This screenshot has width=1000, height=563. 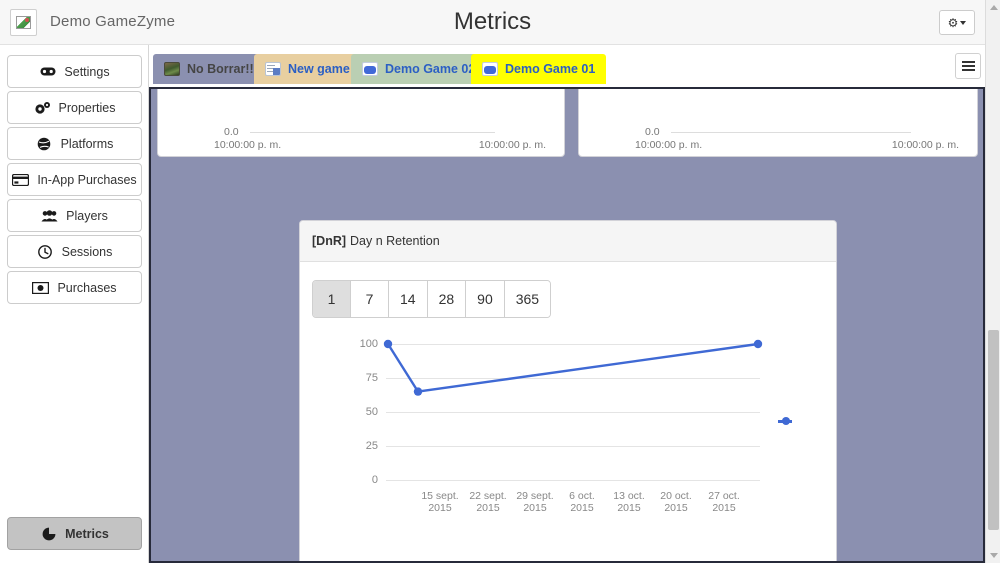 What do you see at coordinates (361, 123) in the screenshot?
I see `chart-card-top-left: 0.0 10:00:00 p. m. 10:00:00 p. m.` at bounding box center [361, 123].